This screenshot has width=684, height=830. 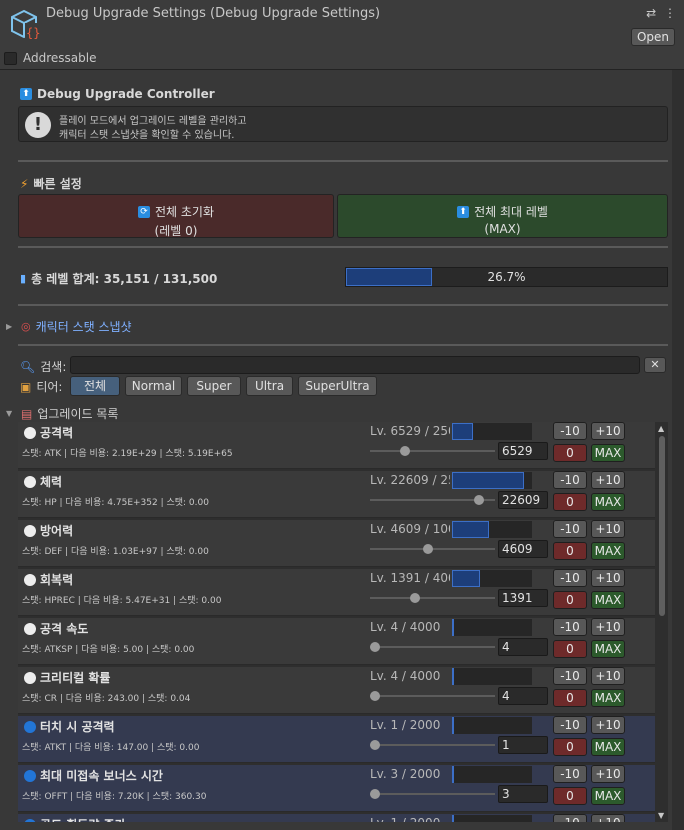 What do you see at coordinates (69, 326) in the screenshot?
I see `snapshot-foldout: ▶ ◎ 캐릭터 스탯 스냅샷` at bounding box center [69, 326].